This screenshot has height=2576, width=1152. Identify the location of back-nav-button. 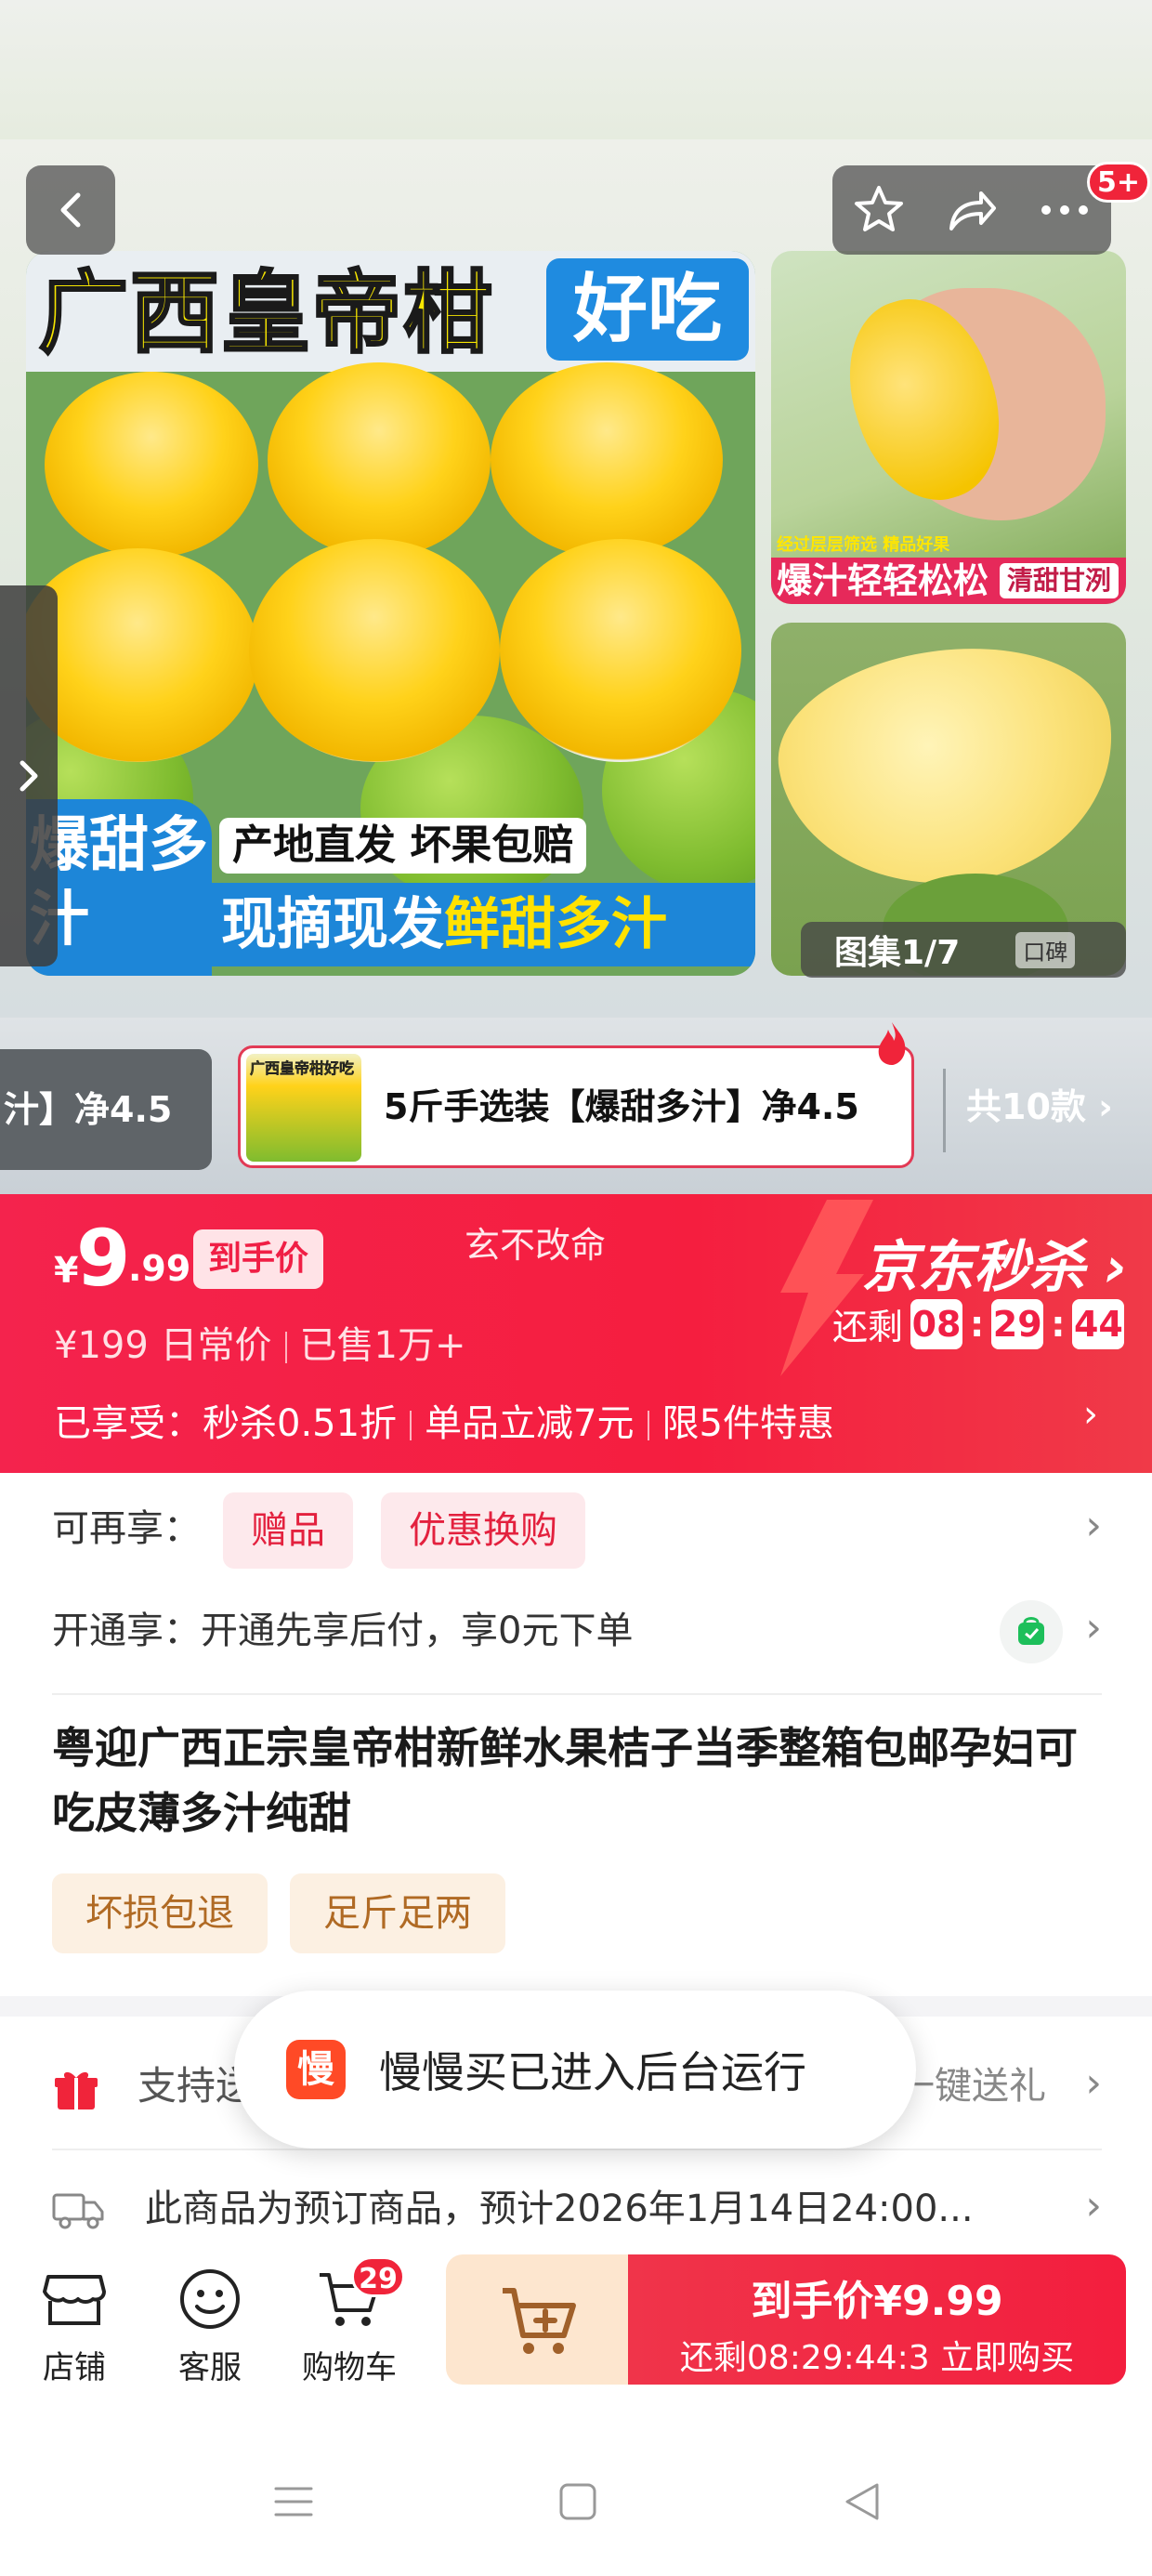
(862, 2501).